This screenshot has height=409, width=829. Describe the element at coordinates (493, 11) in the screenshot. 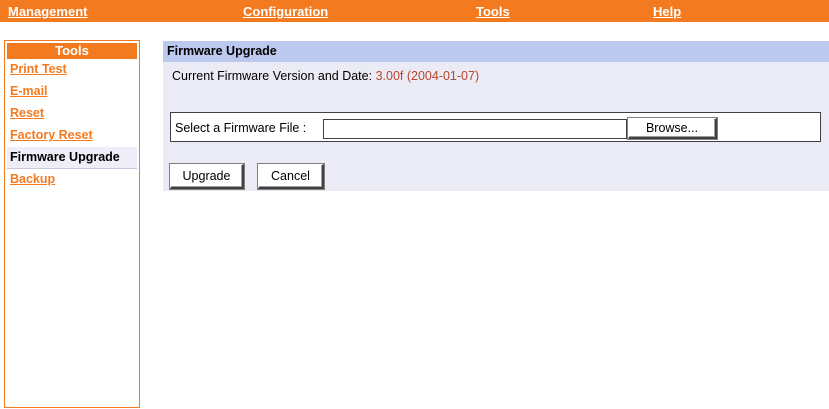

I see `nav-tools-link: Tools` at that location.